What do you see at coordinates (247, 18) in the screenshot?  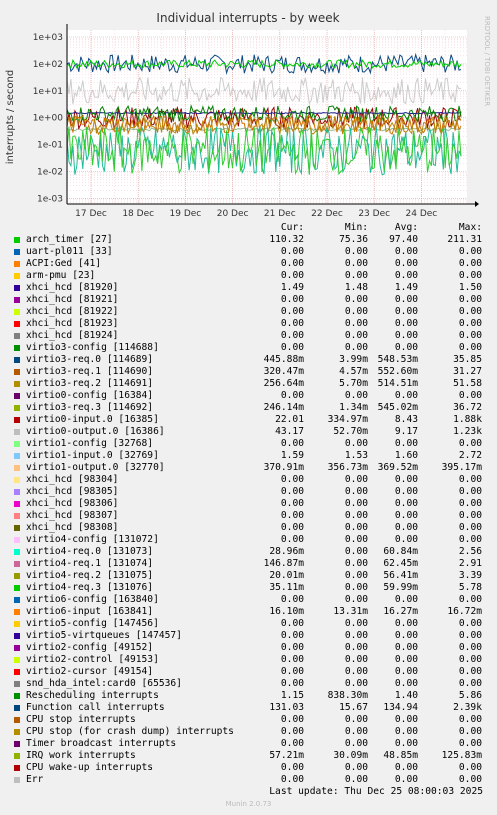 I see `chart-title: Individual interrupts - by week` at bounding box center [247, 18].